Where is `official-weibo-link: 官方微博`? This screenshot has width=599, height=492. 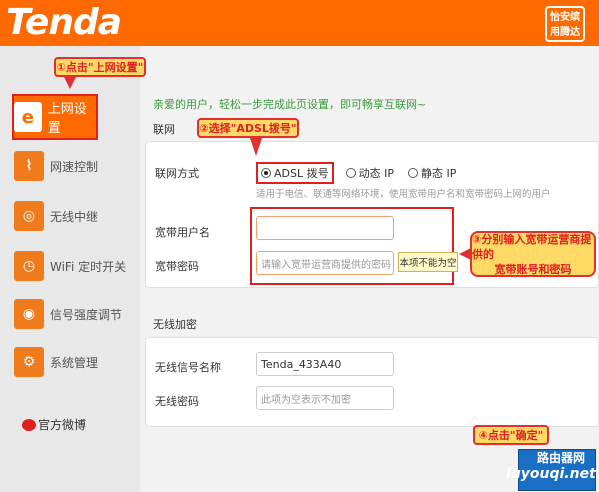
official-weibo-link: 官方微博 is located at coordinates (54, 424).